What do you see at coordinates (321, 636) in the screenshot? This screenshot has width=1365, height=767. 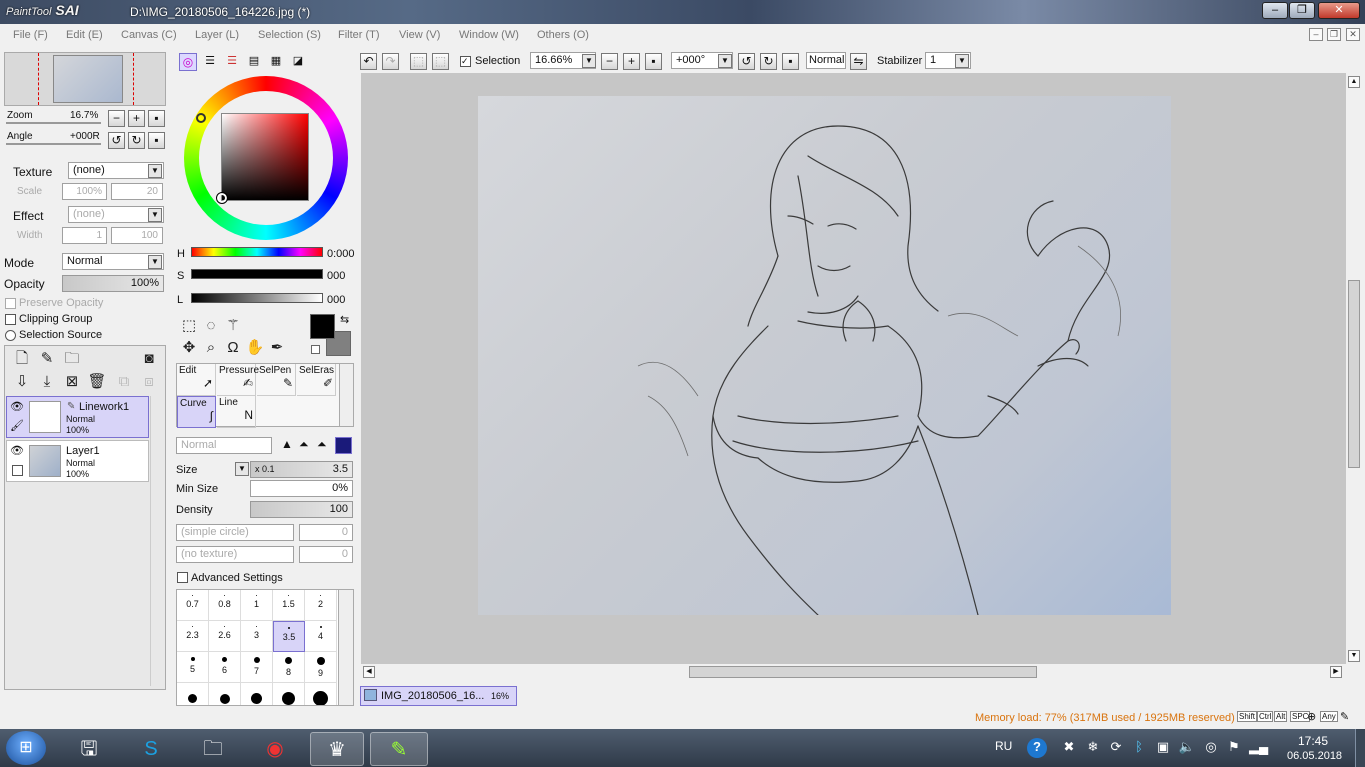 I see `brush-size-preset: 4` at bounding box center [321, 636].